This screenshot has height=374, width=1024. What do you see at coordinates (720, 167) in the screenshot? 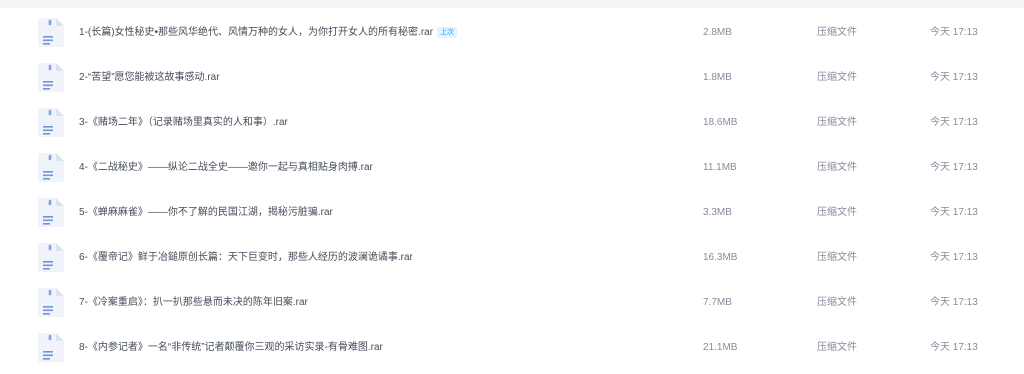
I see `file-size: 11.1MB` at bounding box center [720, 167].